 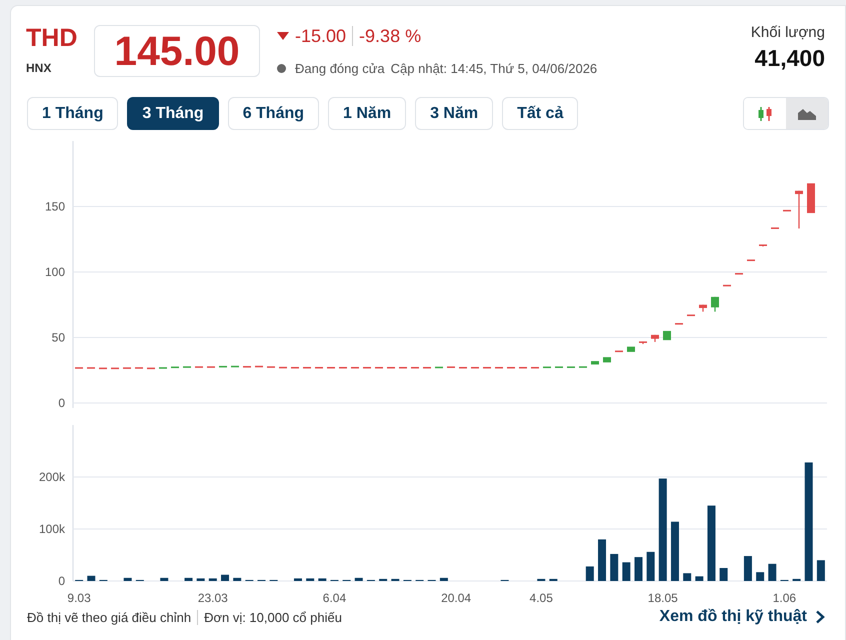 I want to click on range-tab: 1 Tháng, so click(x=72, y=113).